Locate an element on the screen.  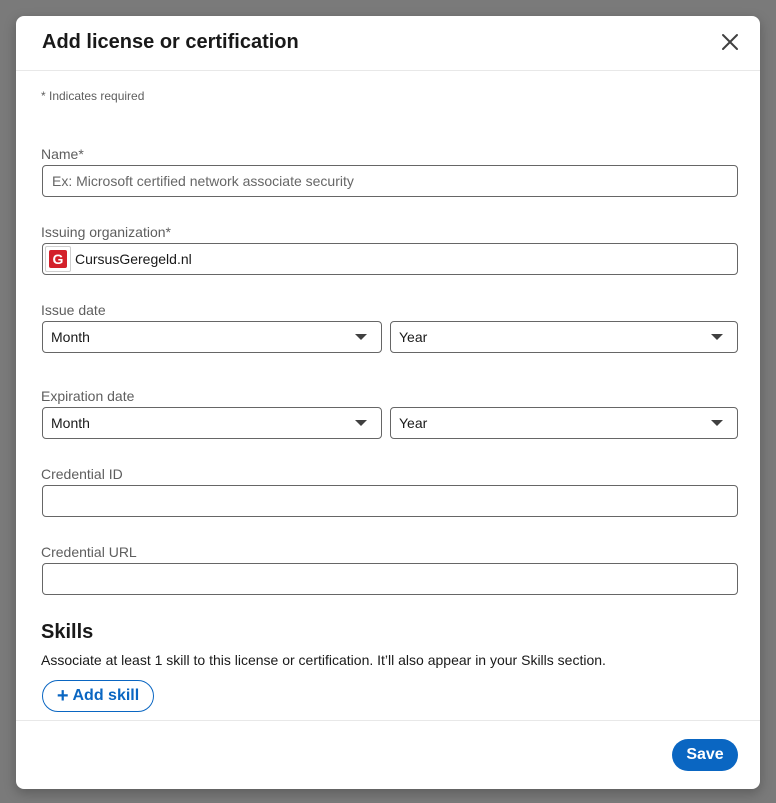
plus-icon: + is located at coordinates (62, 696).